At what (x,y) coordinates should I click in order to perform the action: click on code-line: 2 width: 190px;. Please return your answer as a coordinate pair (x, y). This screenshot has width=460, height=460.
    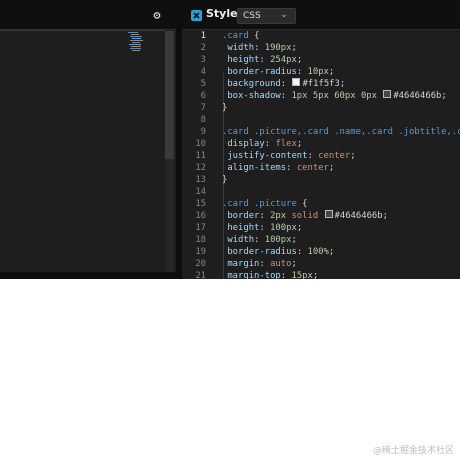
    Looking at the image, I should click on (321, 48).